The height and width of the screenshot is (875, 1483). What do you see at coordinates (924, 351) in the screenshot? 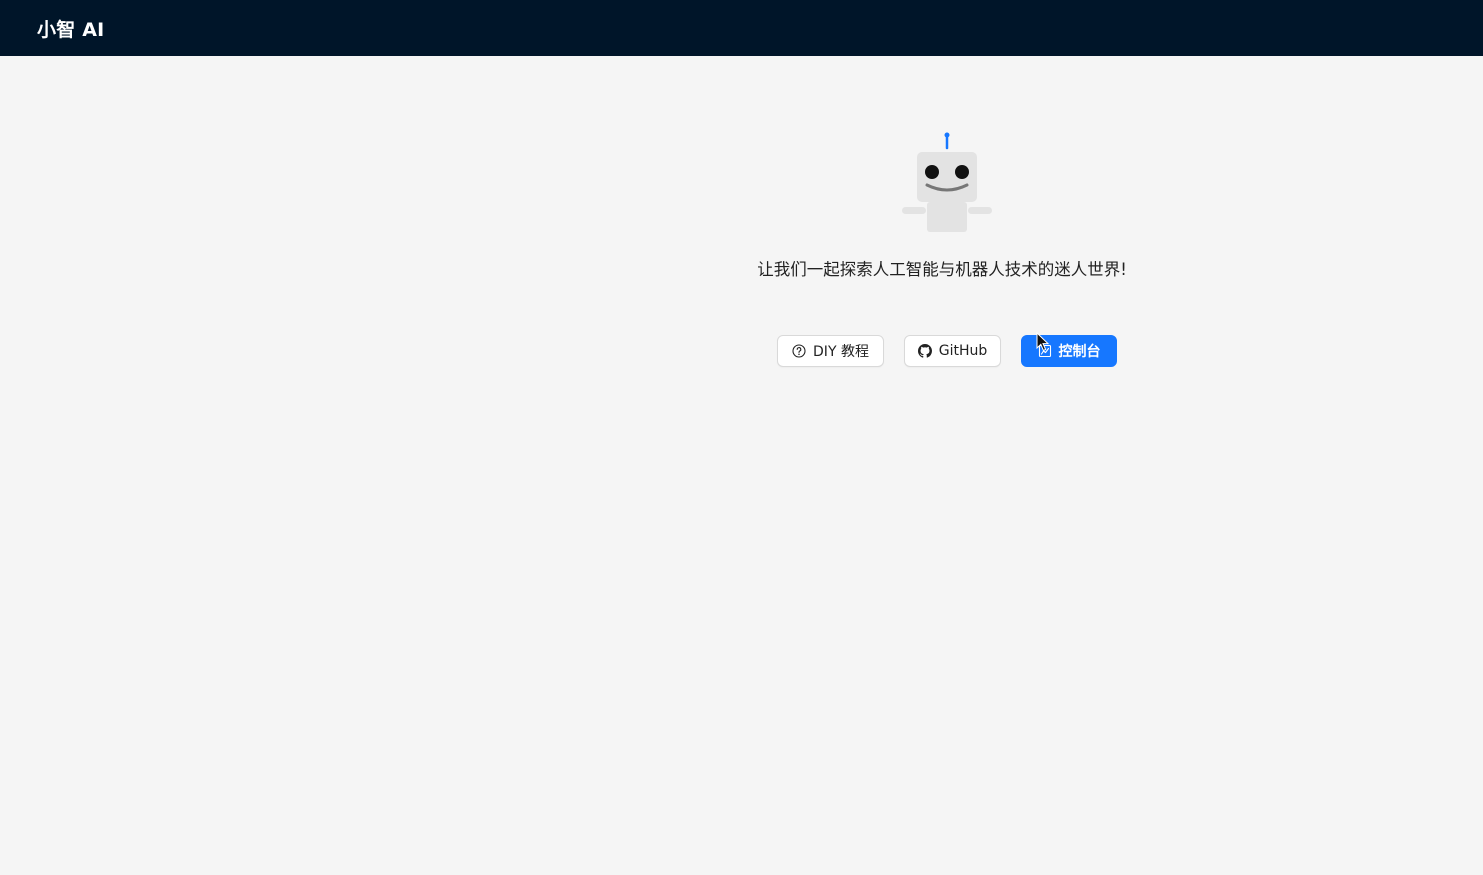
I see `github-icon` at bounding box center [924, 351].